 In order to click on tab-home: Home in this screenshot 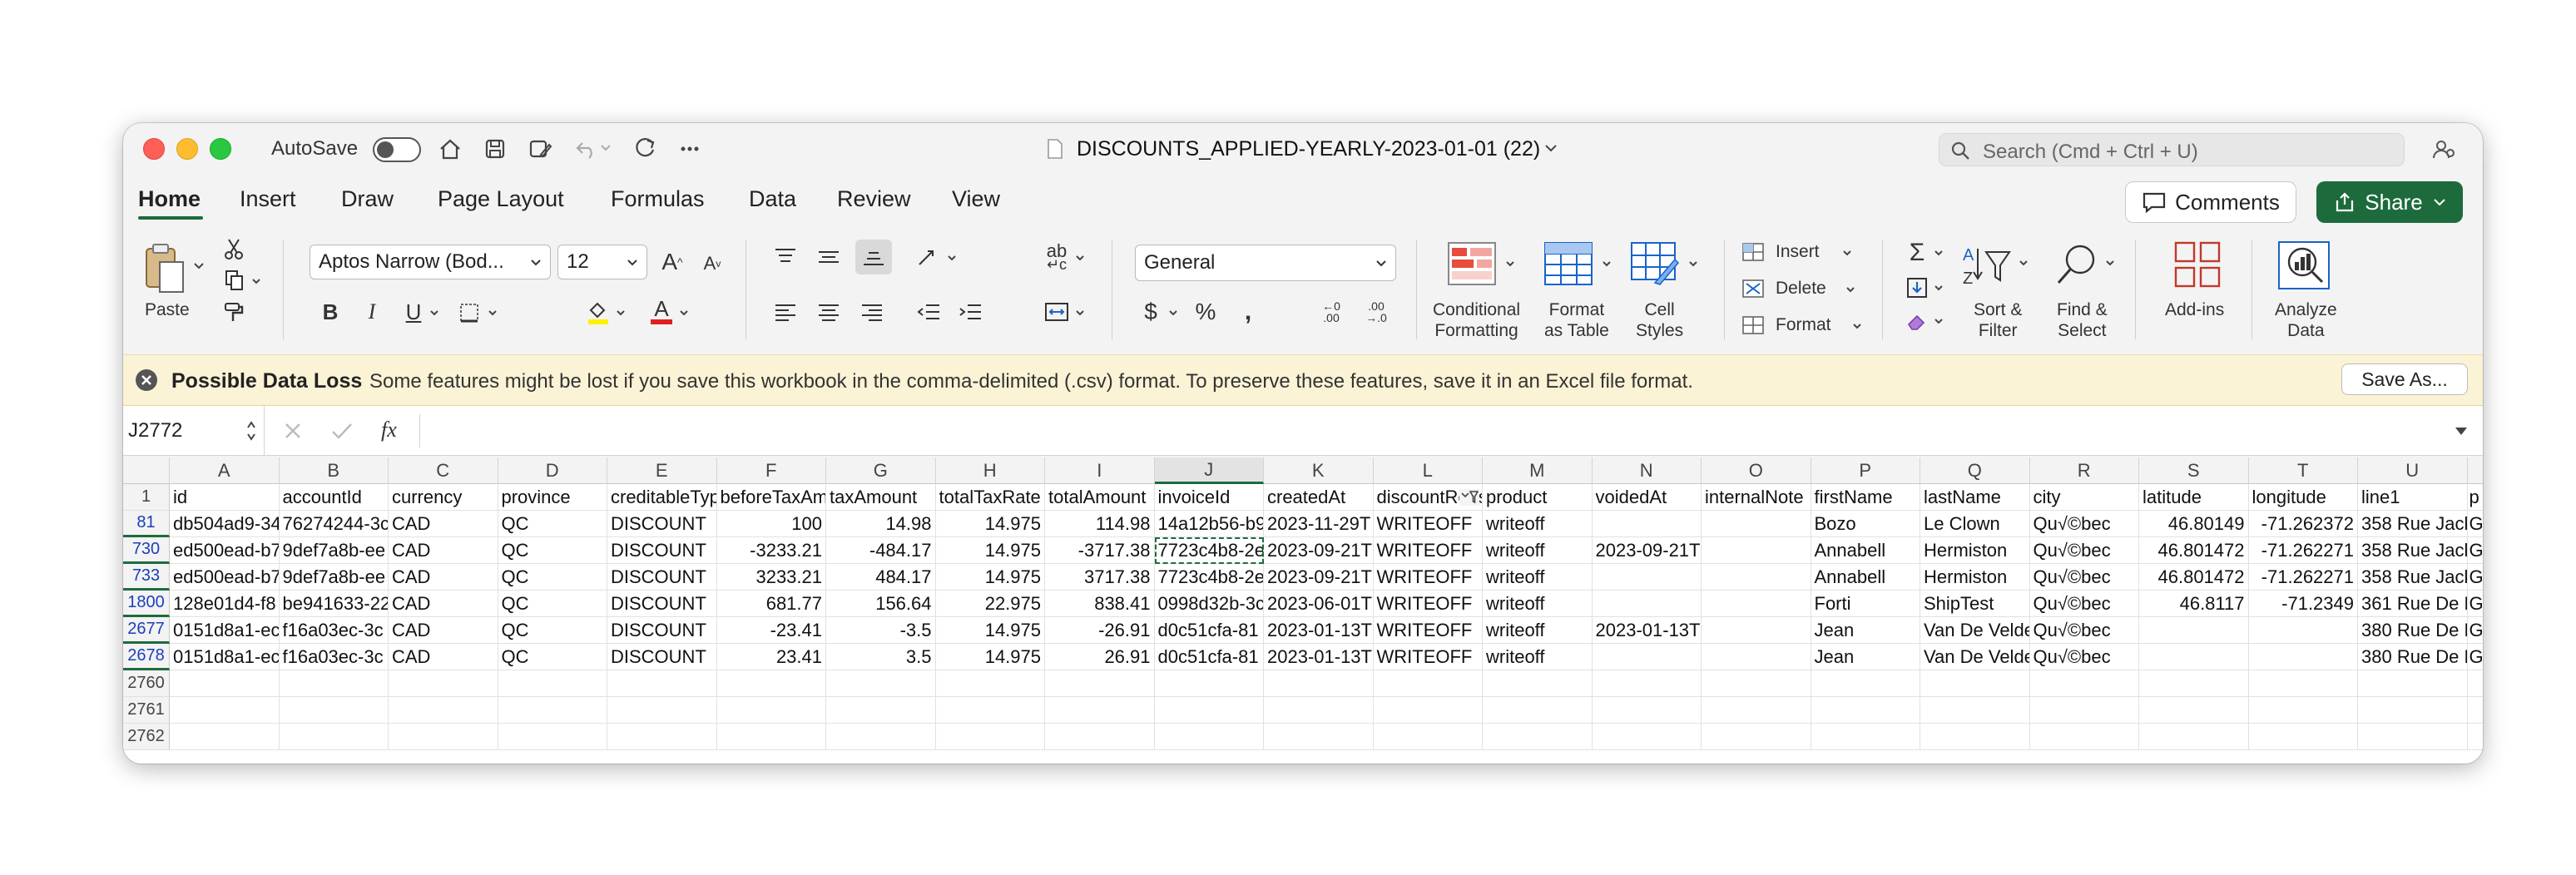, I will do `click(170, 199)`.